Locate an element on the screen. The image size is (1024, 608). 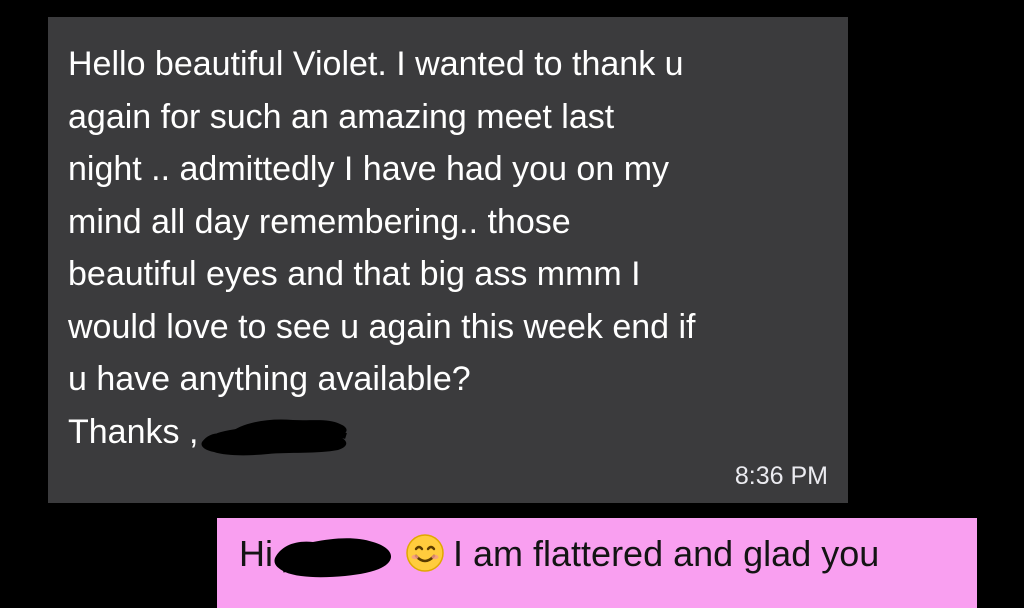
message-line: again for such an amazing meet last is located at coordinates (341, 116).